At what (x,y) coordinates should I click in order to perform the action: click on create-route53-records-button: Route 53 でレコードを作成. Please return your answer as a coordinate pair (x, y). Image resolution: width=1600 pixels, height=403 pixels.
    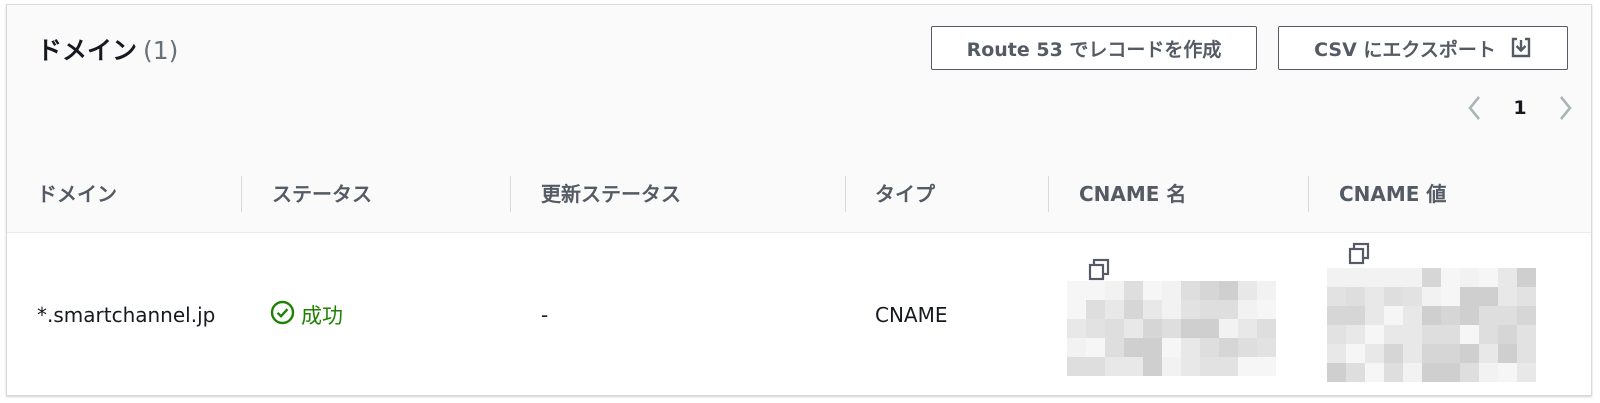
    Looking at the image, I should click on (1094, 48).